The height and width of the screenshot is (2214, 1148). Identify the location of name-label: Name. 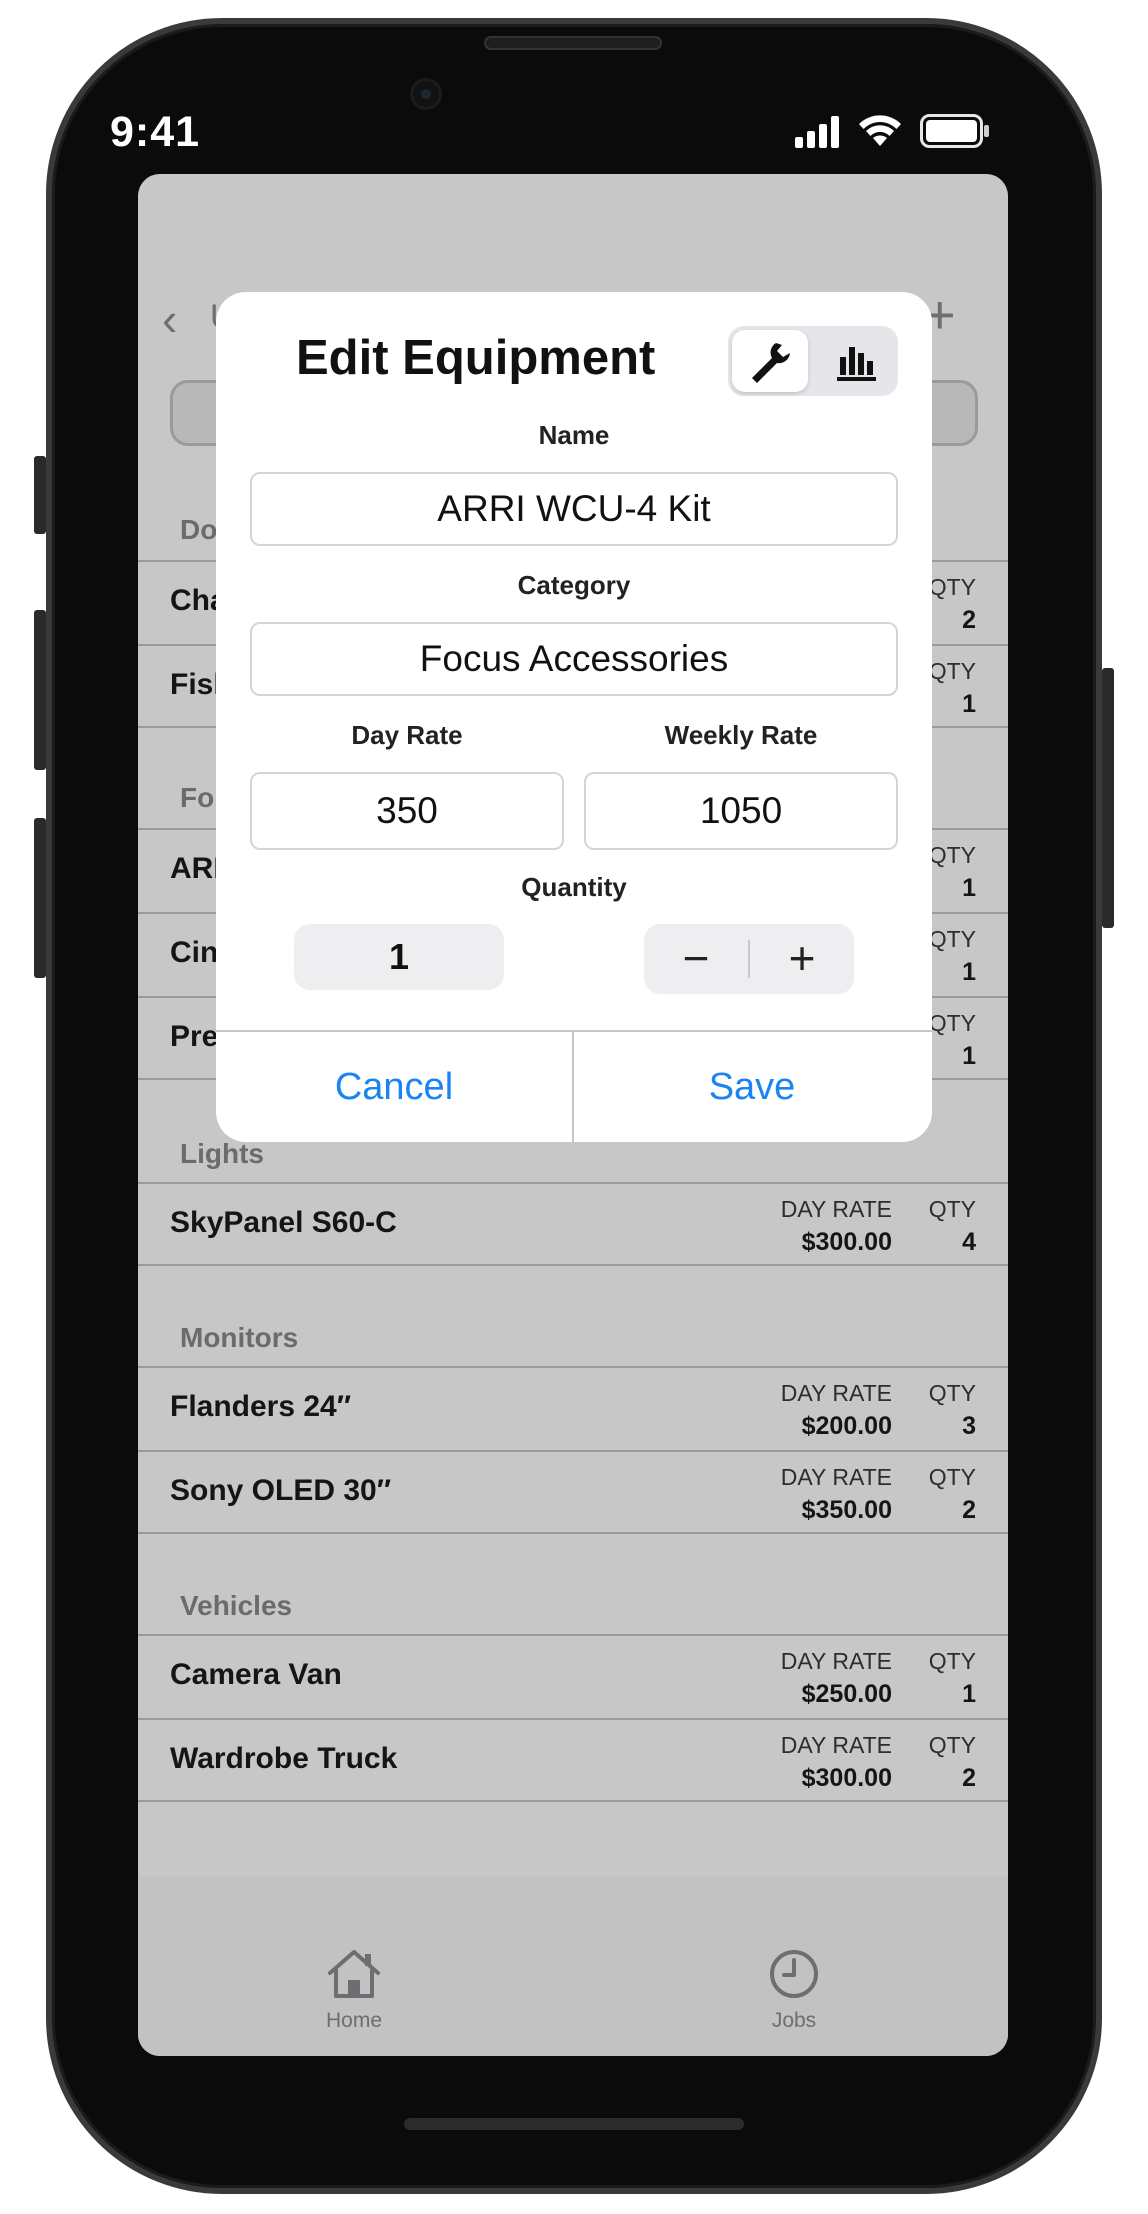
(574, 435).